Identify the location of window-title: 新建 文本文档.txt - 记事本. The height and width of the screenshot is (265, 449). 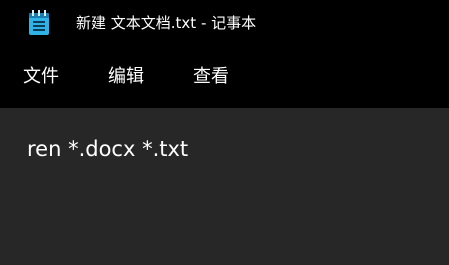
(166, 23).